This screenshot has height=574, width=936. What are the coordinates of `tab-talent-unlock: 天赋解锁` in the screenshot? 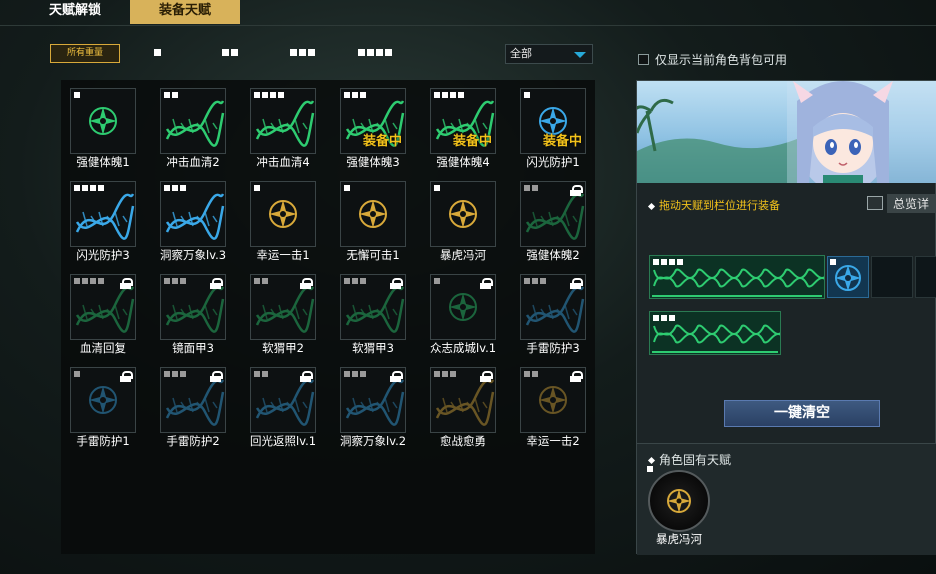 It's located at (75, 12).